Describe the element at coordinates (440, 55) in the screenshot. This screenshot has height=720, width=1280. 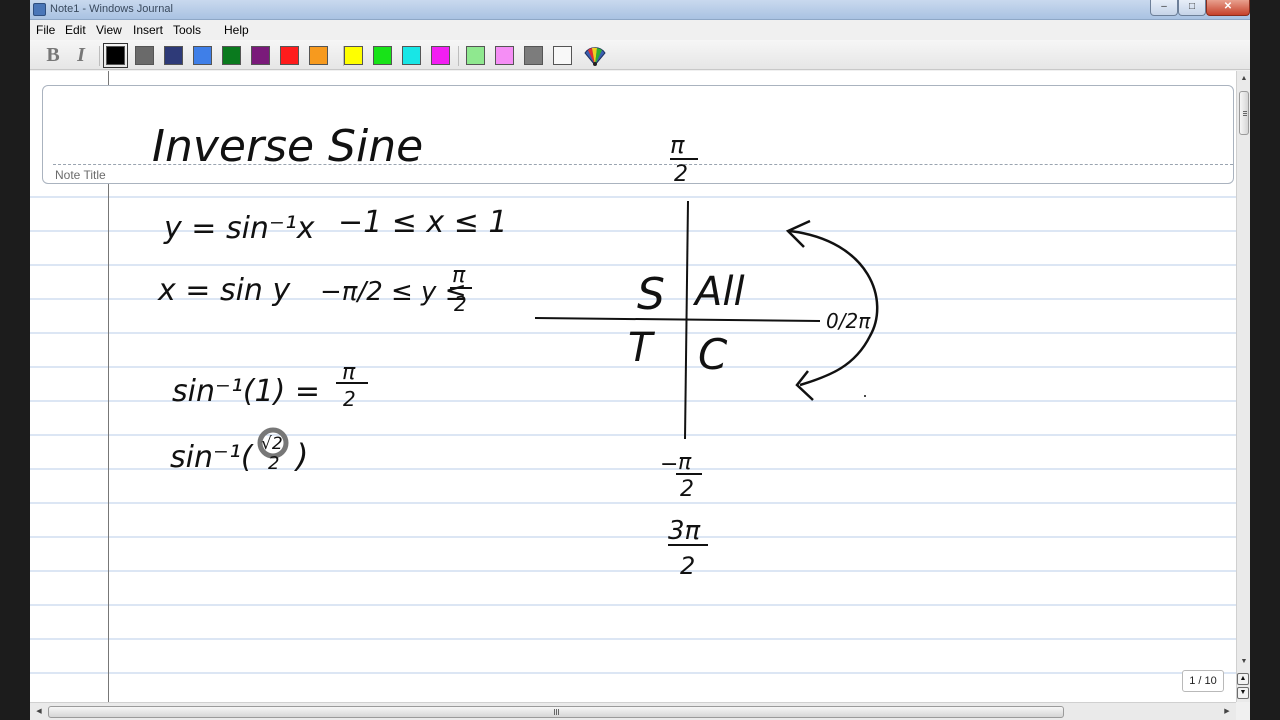
I see `pen-color-magenta` at that location.